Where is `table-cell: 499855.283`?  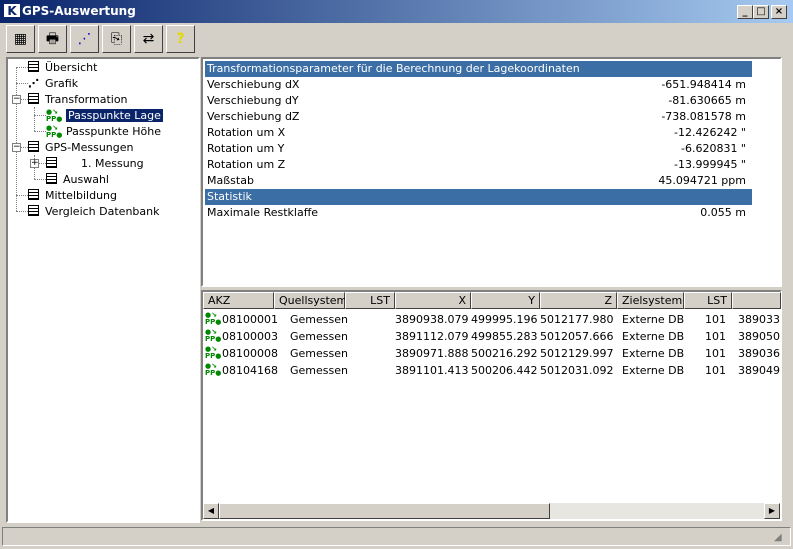 table-cell: 499855.283 is located at coordinates (504, 336).